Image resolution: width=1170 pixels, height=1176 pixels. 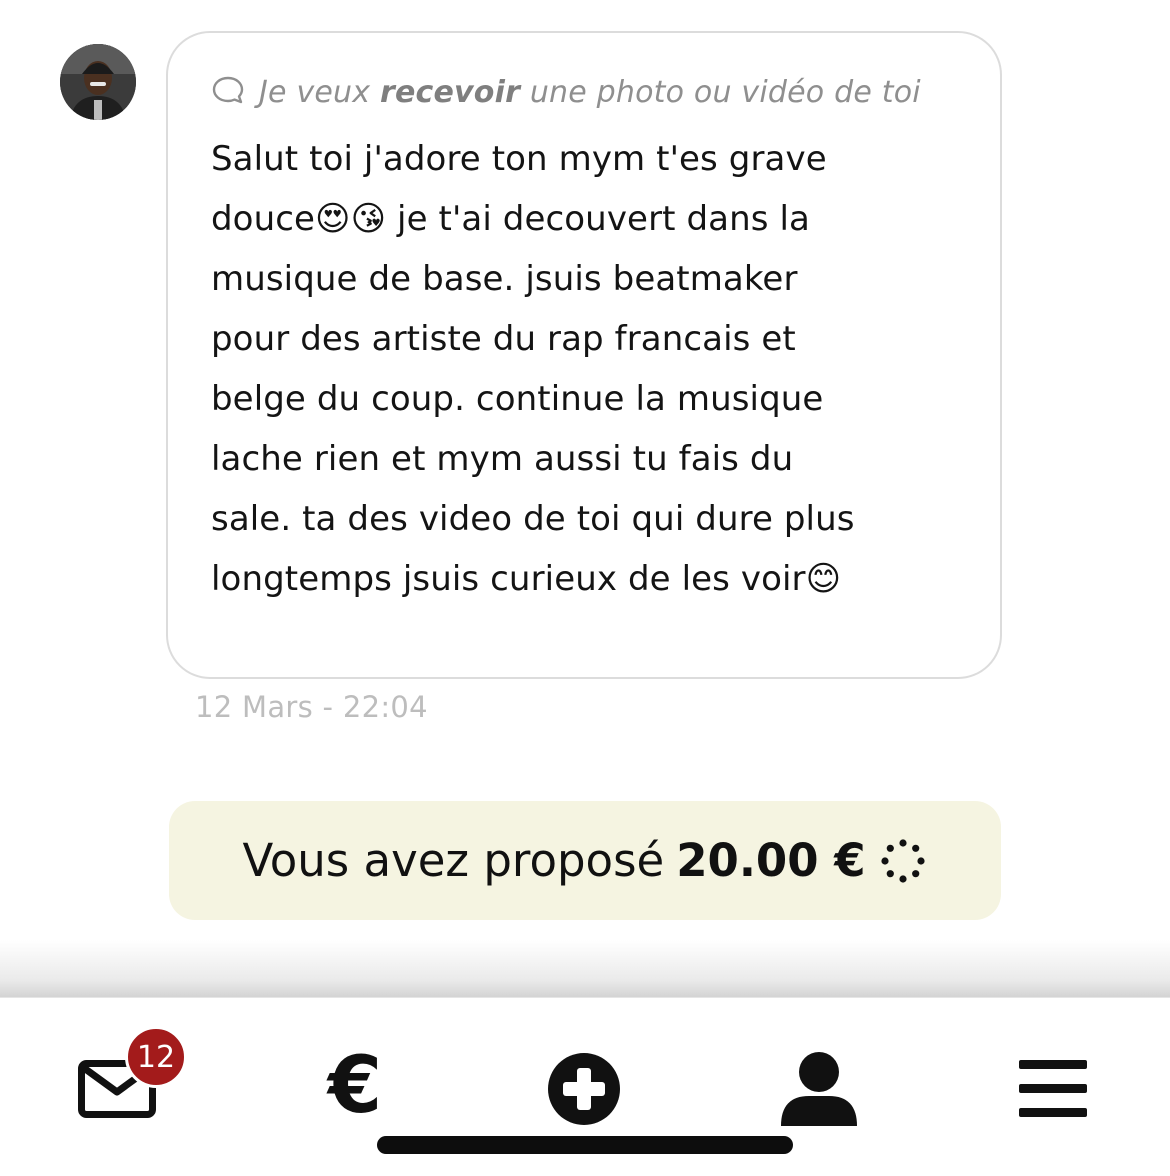 I want to click on user-icon, so click(x=819, y=1089).